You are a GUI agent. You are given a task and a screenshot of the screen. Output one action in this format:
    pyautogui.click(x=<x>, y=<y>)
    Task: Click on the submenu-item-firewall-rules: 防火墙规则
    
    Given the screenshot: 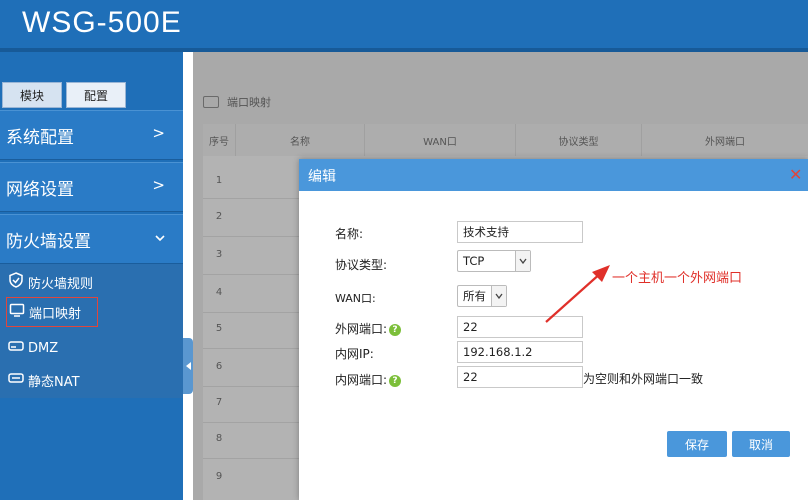 What is the action you would take?
    pyautogui.click(x=49, y=282)
    